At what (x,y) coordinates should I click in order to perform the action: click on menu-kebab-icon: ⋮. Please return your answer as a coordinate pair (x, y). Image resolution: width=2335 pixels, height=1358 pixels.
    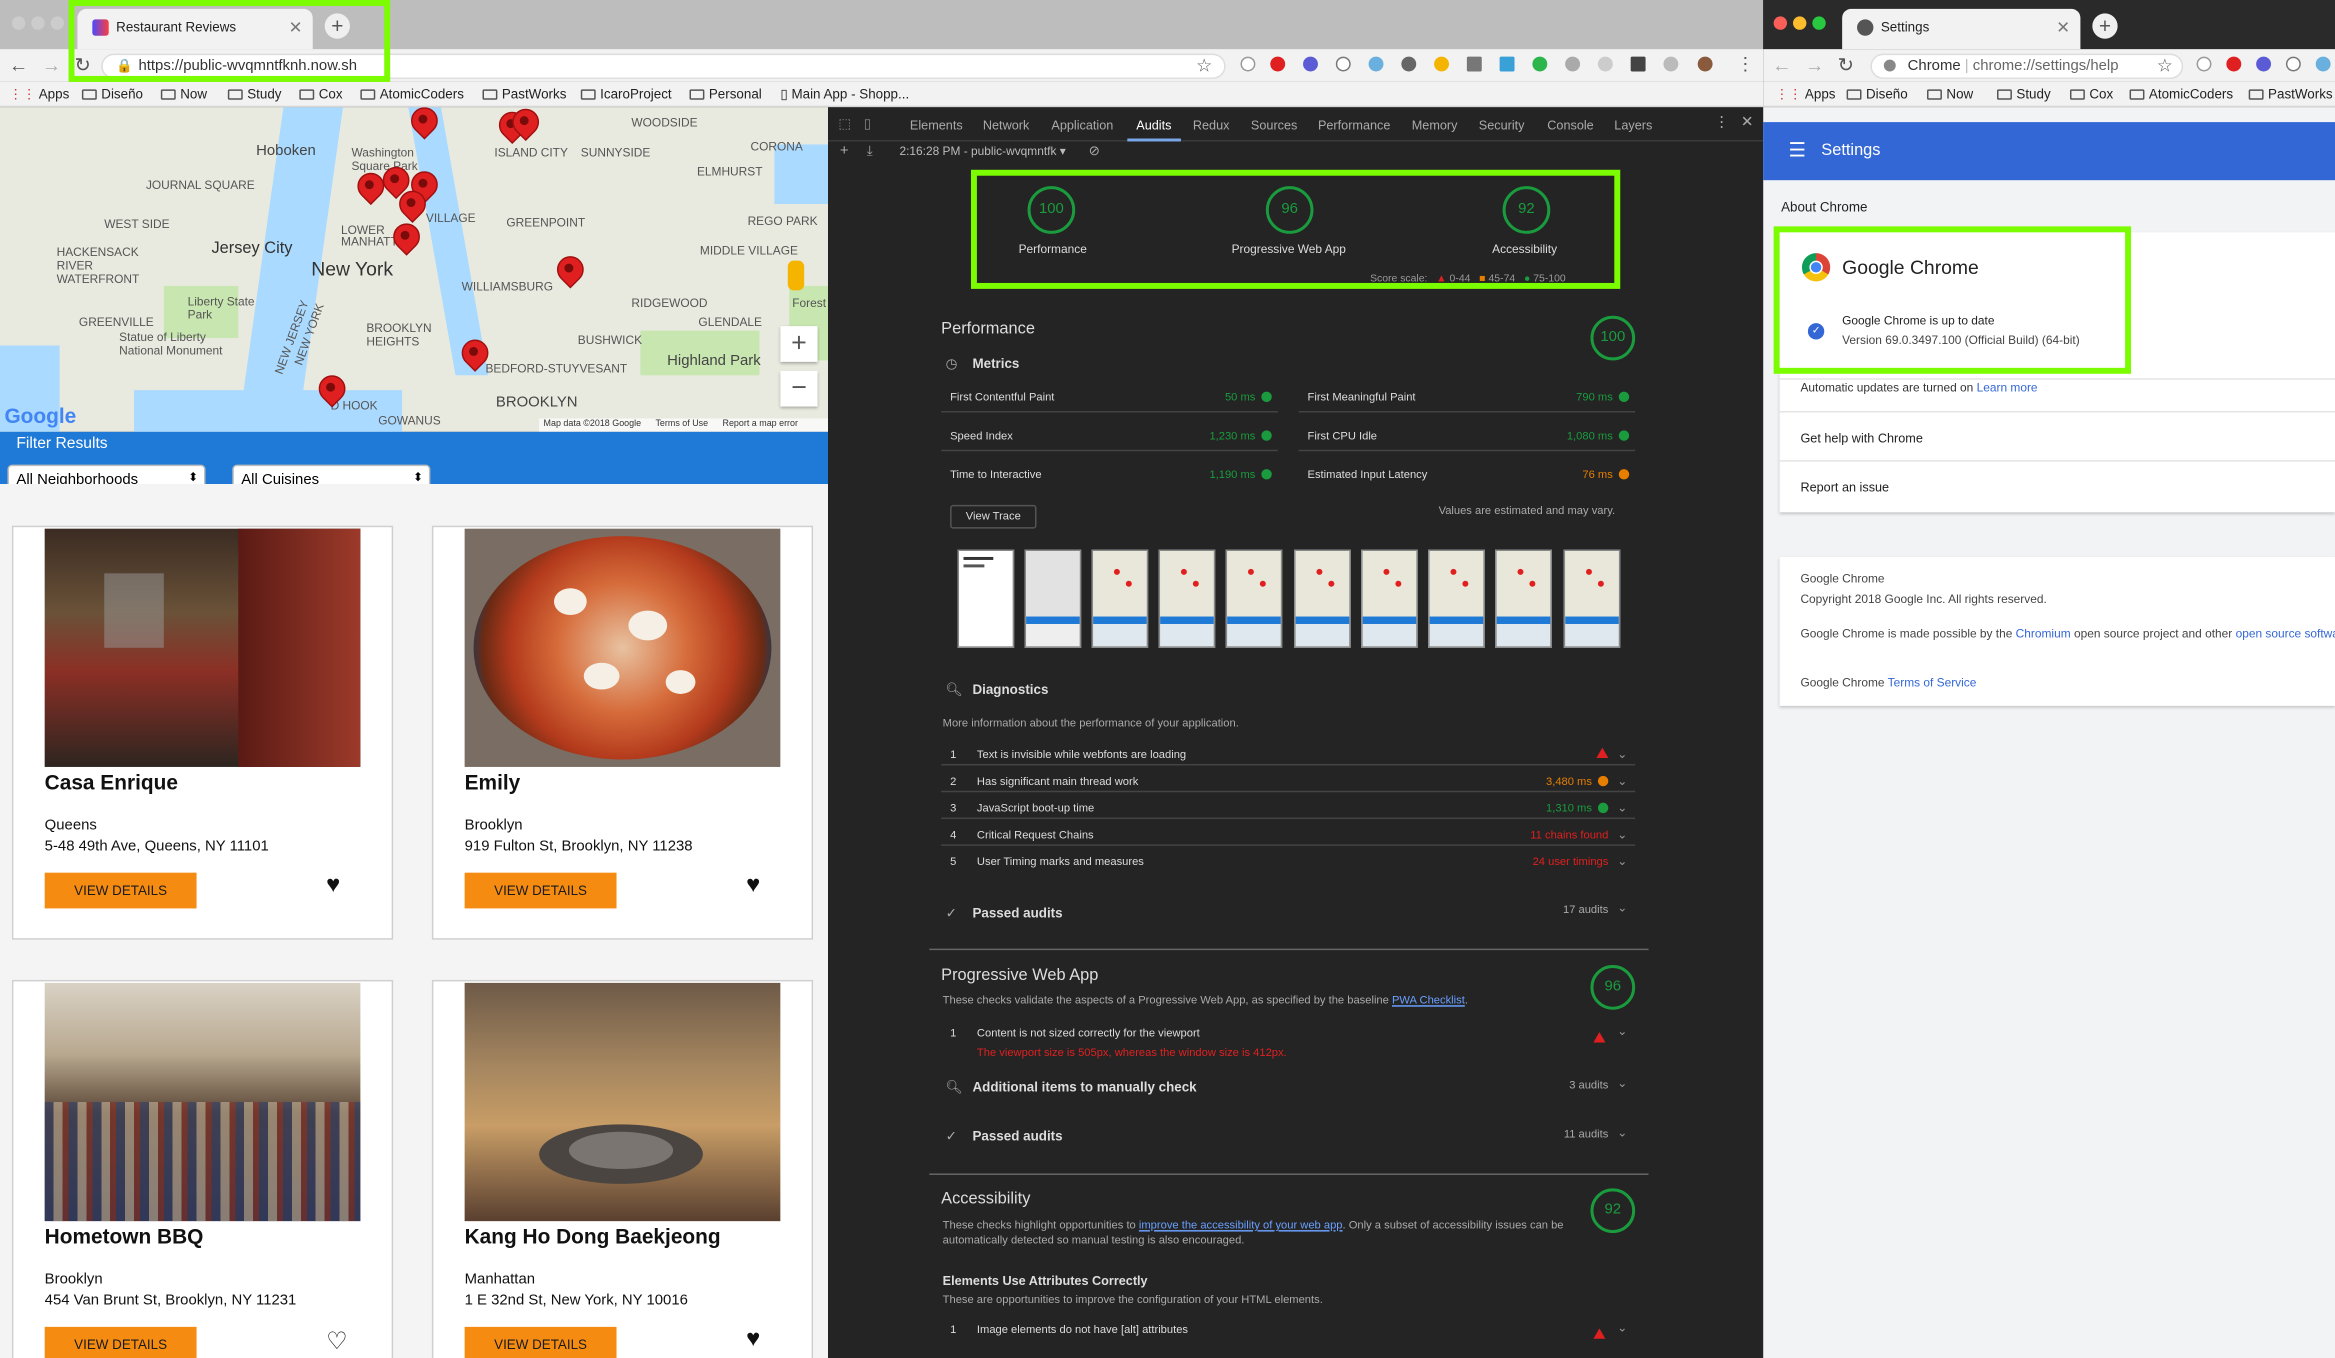
    Looking at the image, I should click on (1745, 64).